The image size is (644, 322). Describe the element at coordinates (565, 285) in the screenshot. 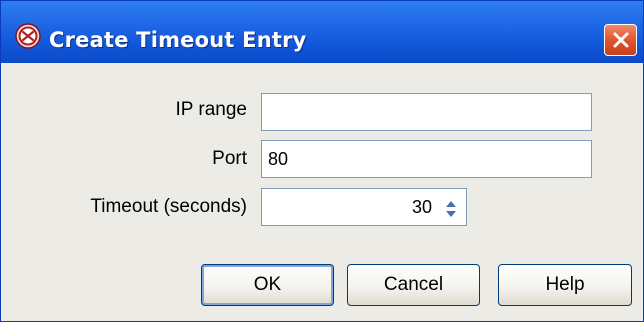

I see `help-button: Help` at that location.